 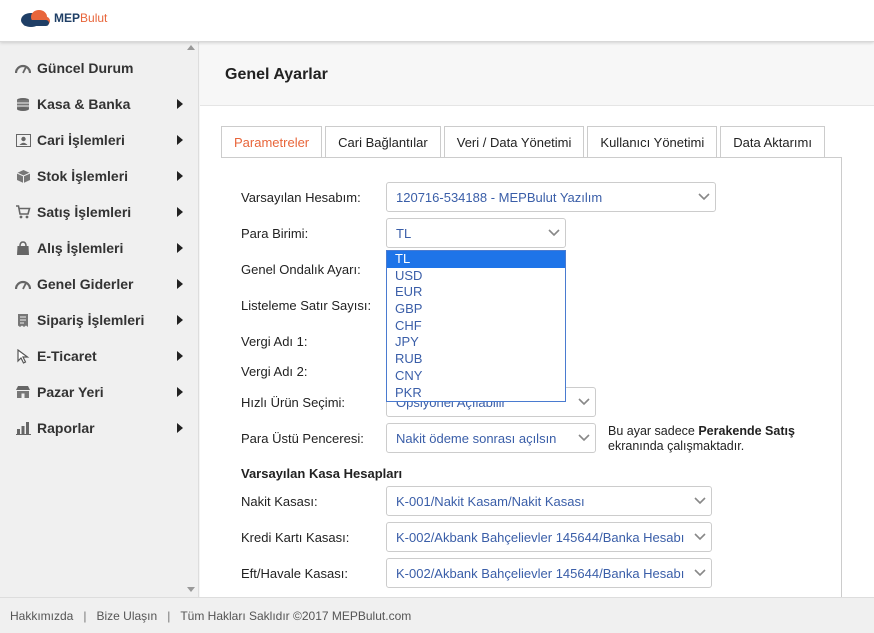 I want to click on contact-link: Bize Ulaşın, so click(x=126, y=616).